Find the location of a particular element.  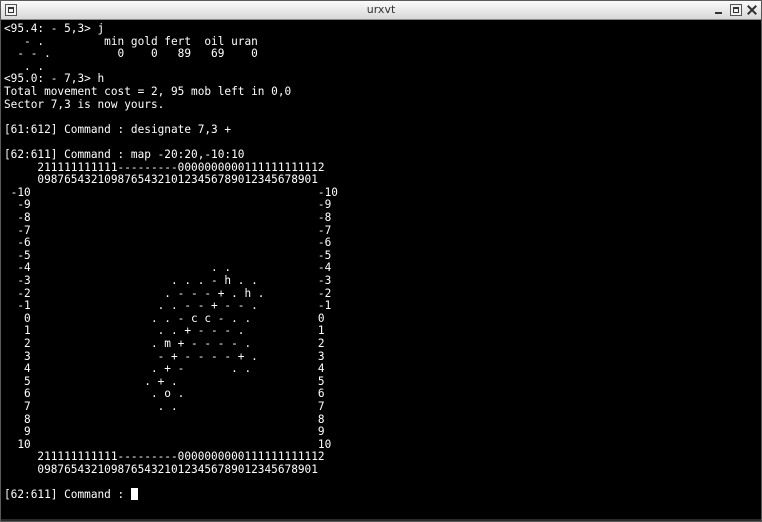

terminal-line: 5 . + . 5 is located at coordinates (164, 381).